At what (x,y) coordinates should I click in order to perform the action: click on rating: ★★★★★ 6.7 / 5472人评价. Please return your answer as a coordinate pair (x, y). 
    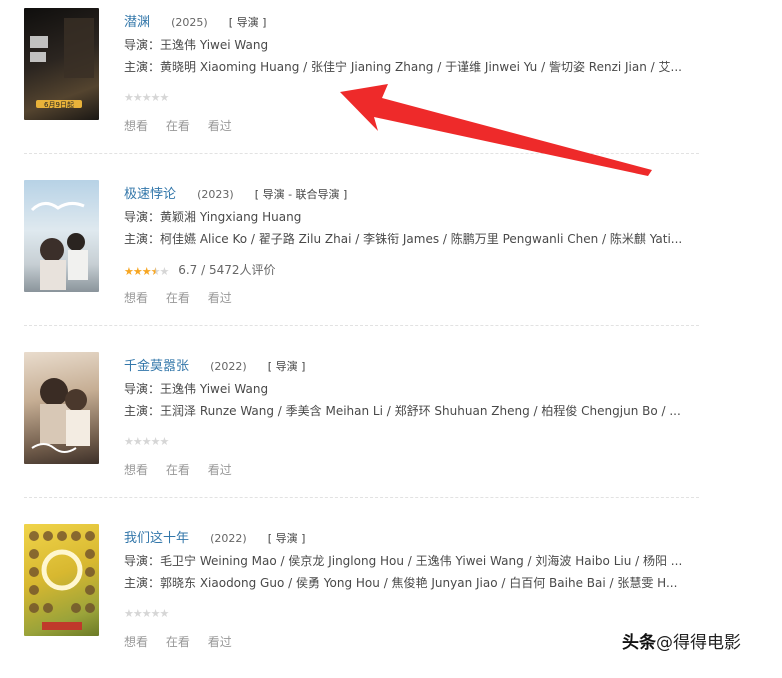
    Looking at the image, I should click on (200, 269).